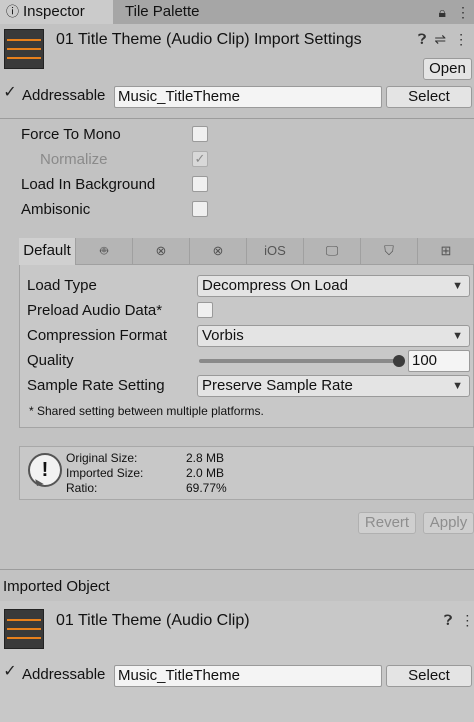 The height and width of the screenshot is (722, 474). I want to click on monitor-icon: 🖵︎, so click(332, 251).